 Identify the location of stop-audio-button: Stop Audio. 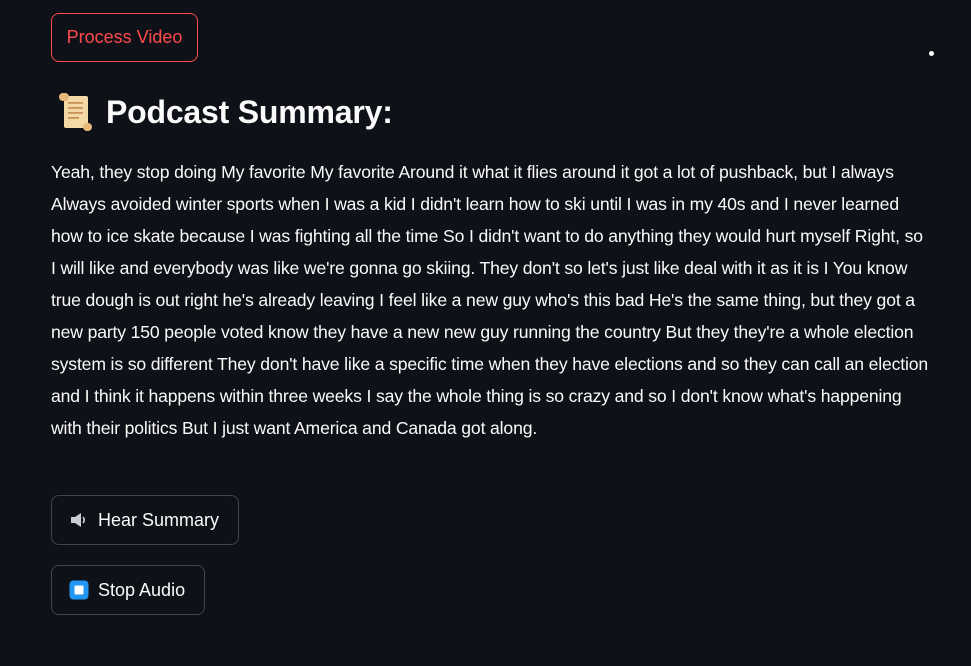
(128, 590).